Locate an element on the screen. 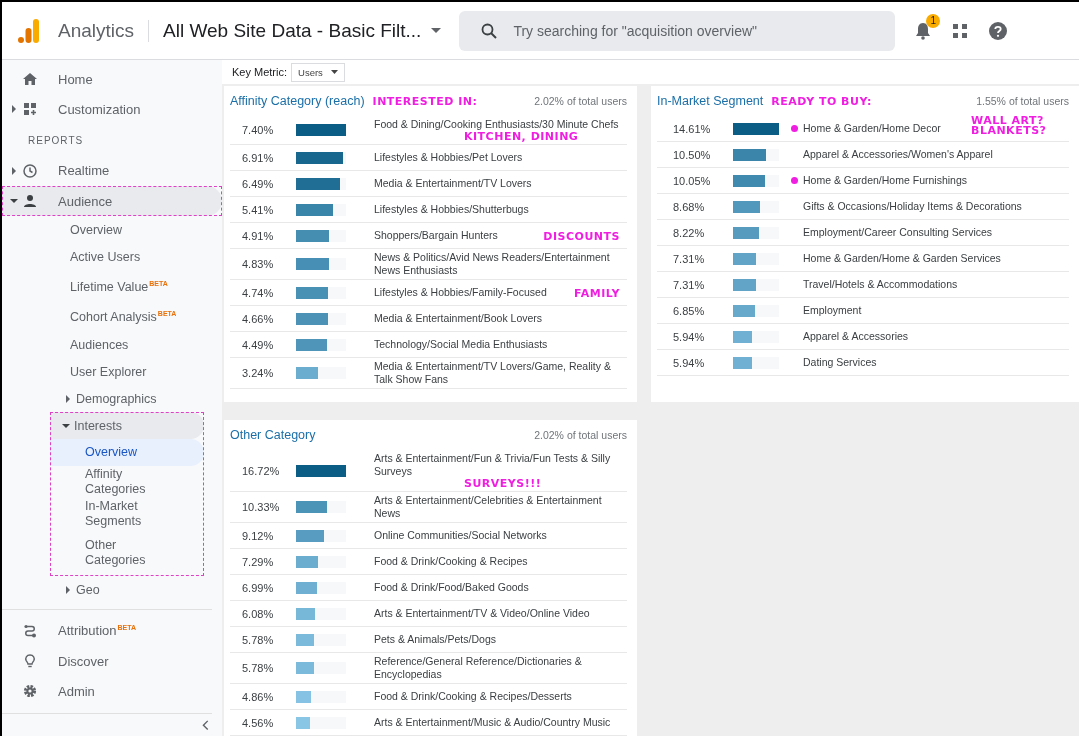 The height and width of the screenshot is (736, 1079). category-label: Online Communities/Social Networks is located at coordinates (460, 535).